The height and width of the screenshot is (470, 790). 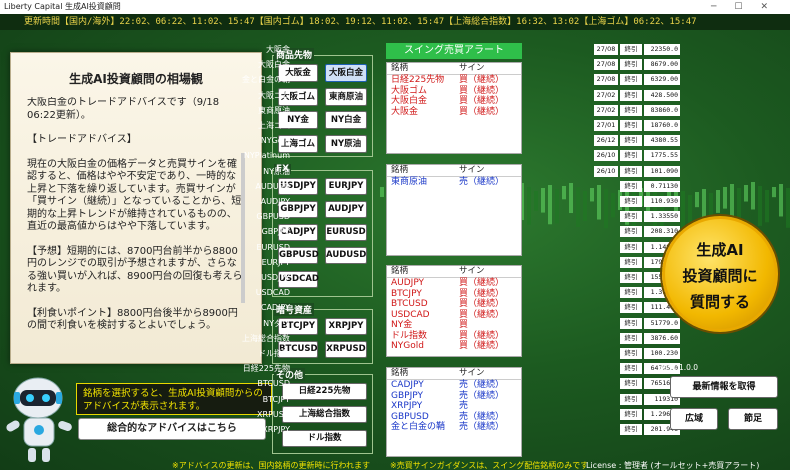 I want to click on commodity-button-osaka-platinum: 大阪白金, so click(x=346, y=73).